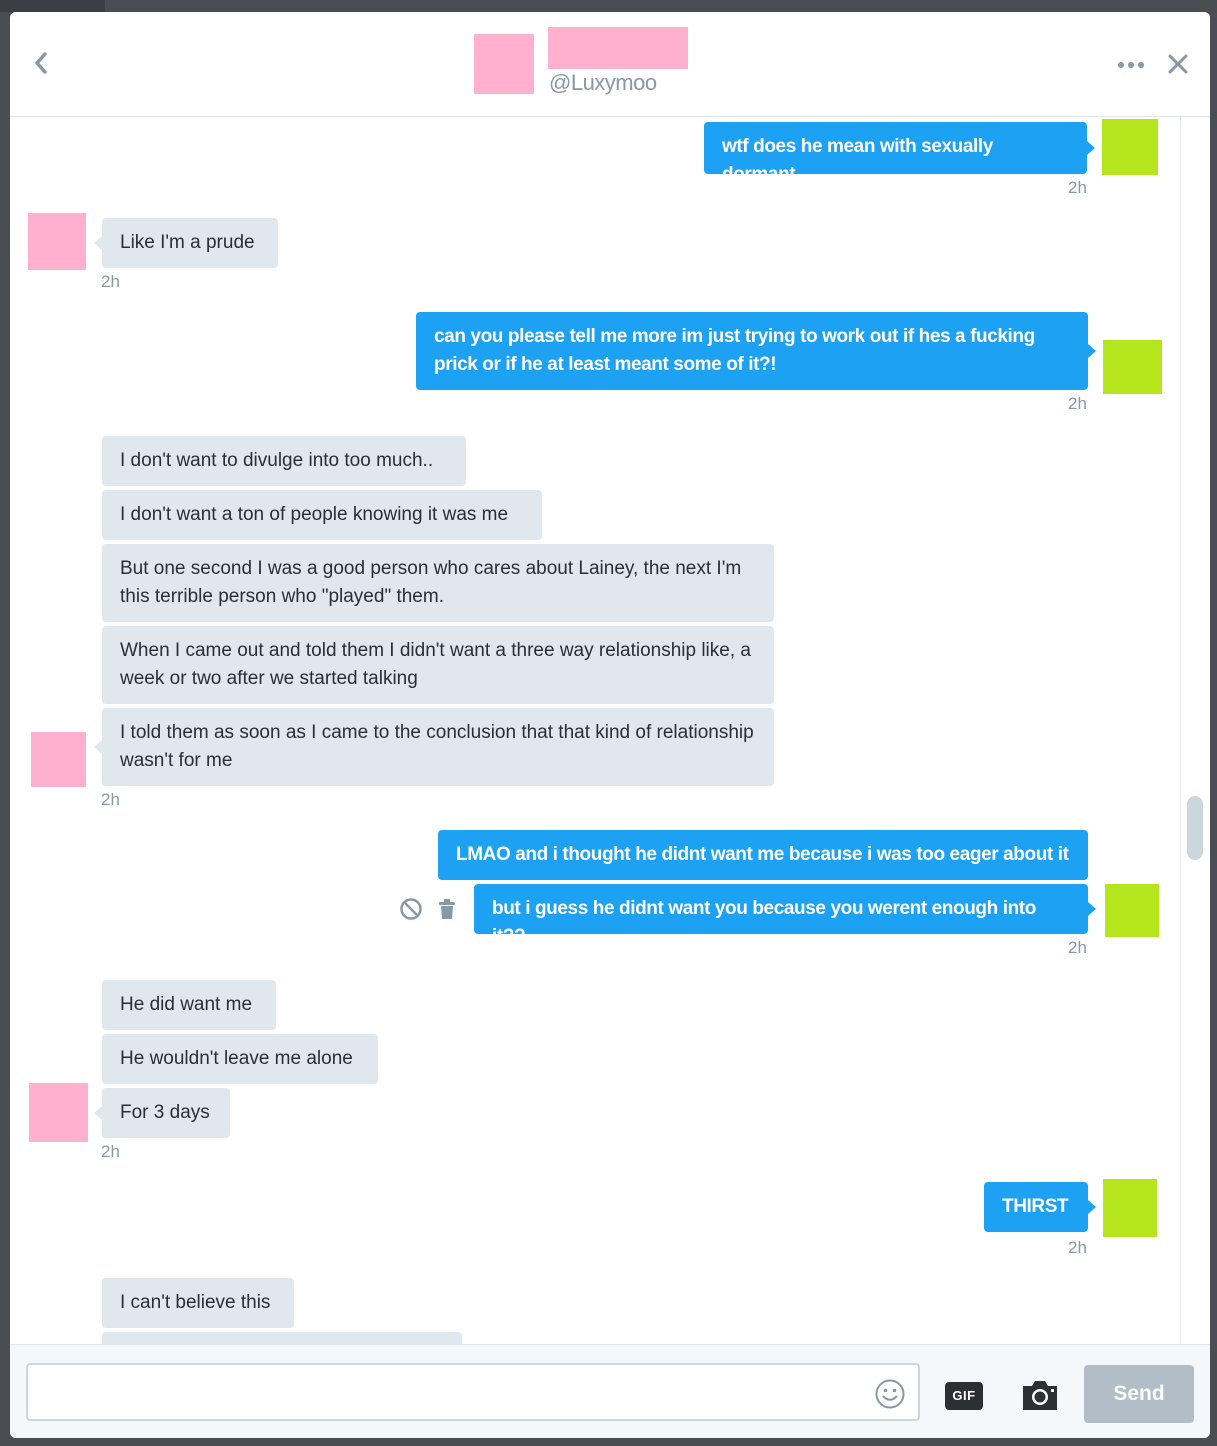 The image size is (1217, 1446). I want to click on message-bubble-incoming: He did want me, so click(189, 1005).